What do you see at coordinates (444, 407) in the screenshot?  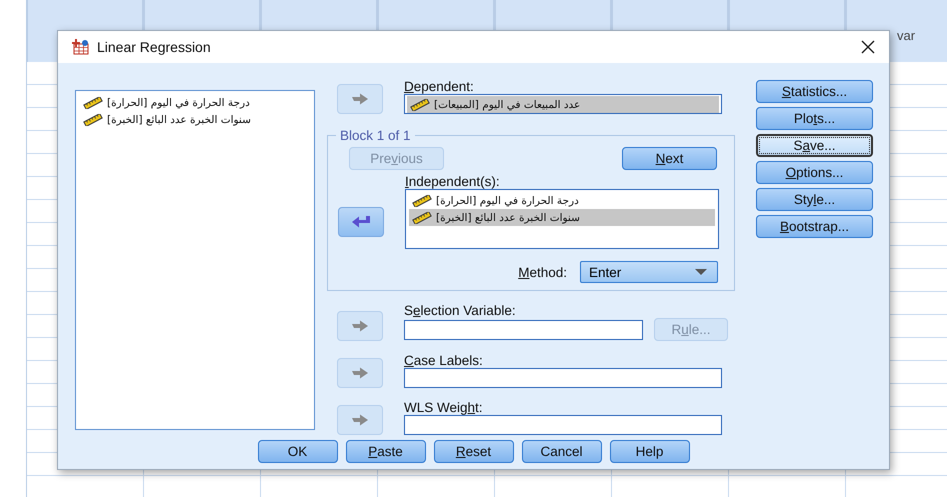 I see `field-label: WLS Weight:` at bounding box center [444, 407].